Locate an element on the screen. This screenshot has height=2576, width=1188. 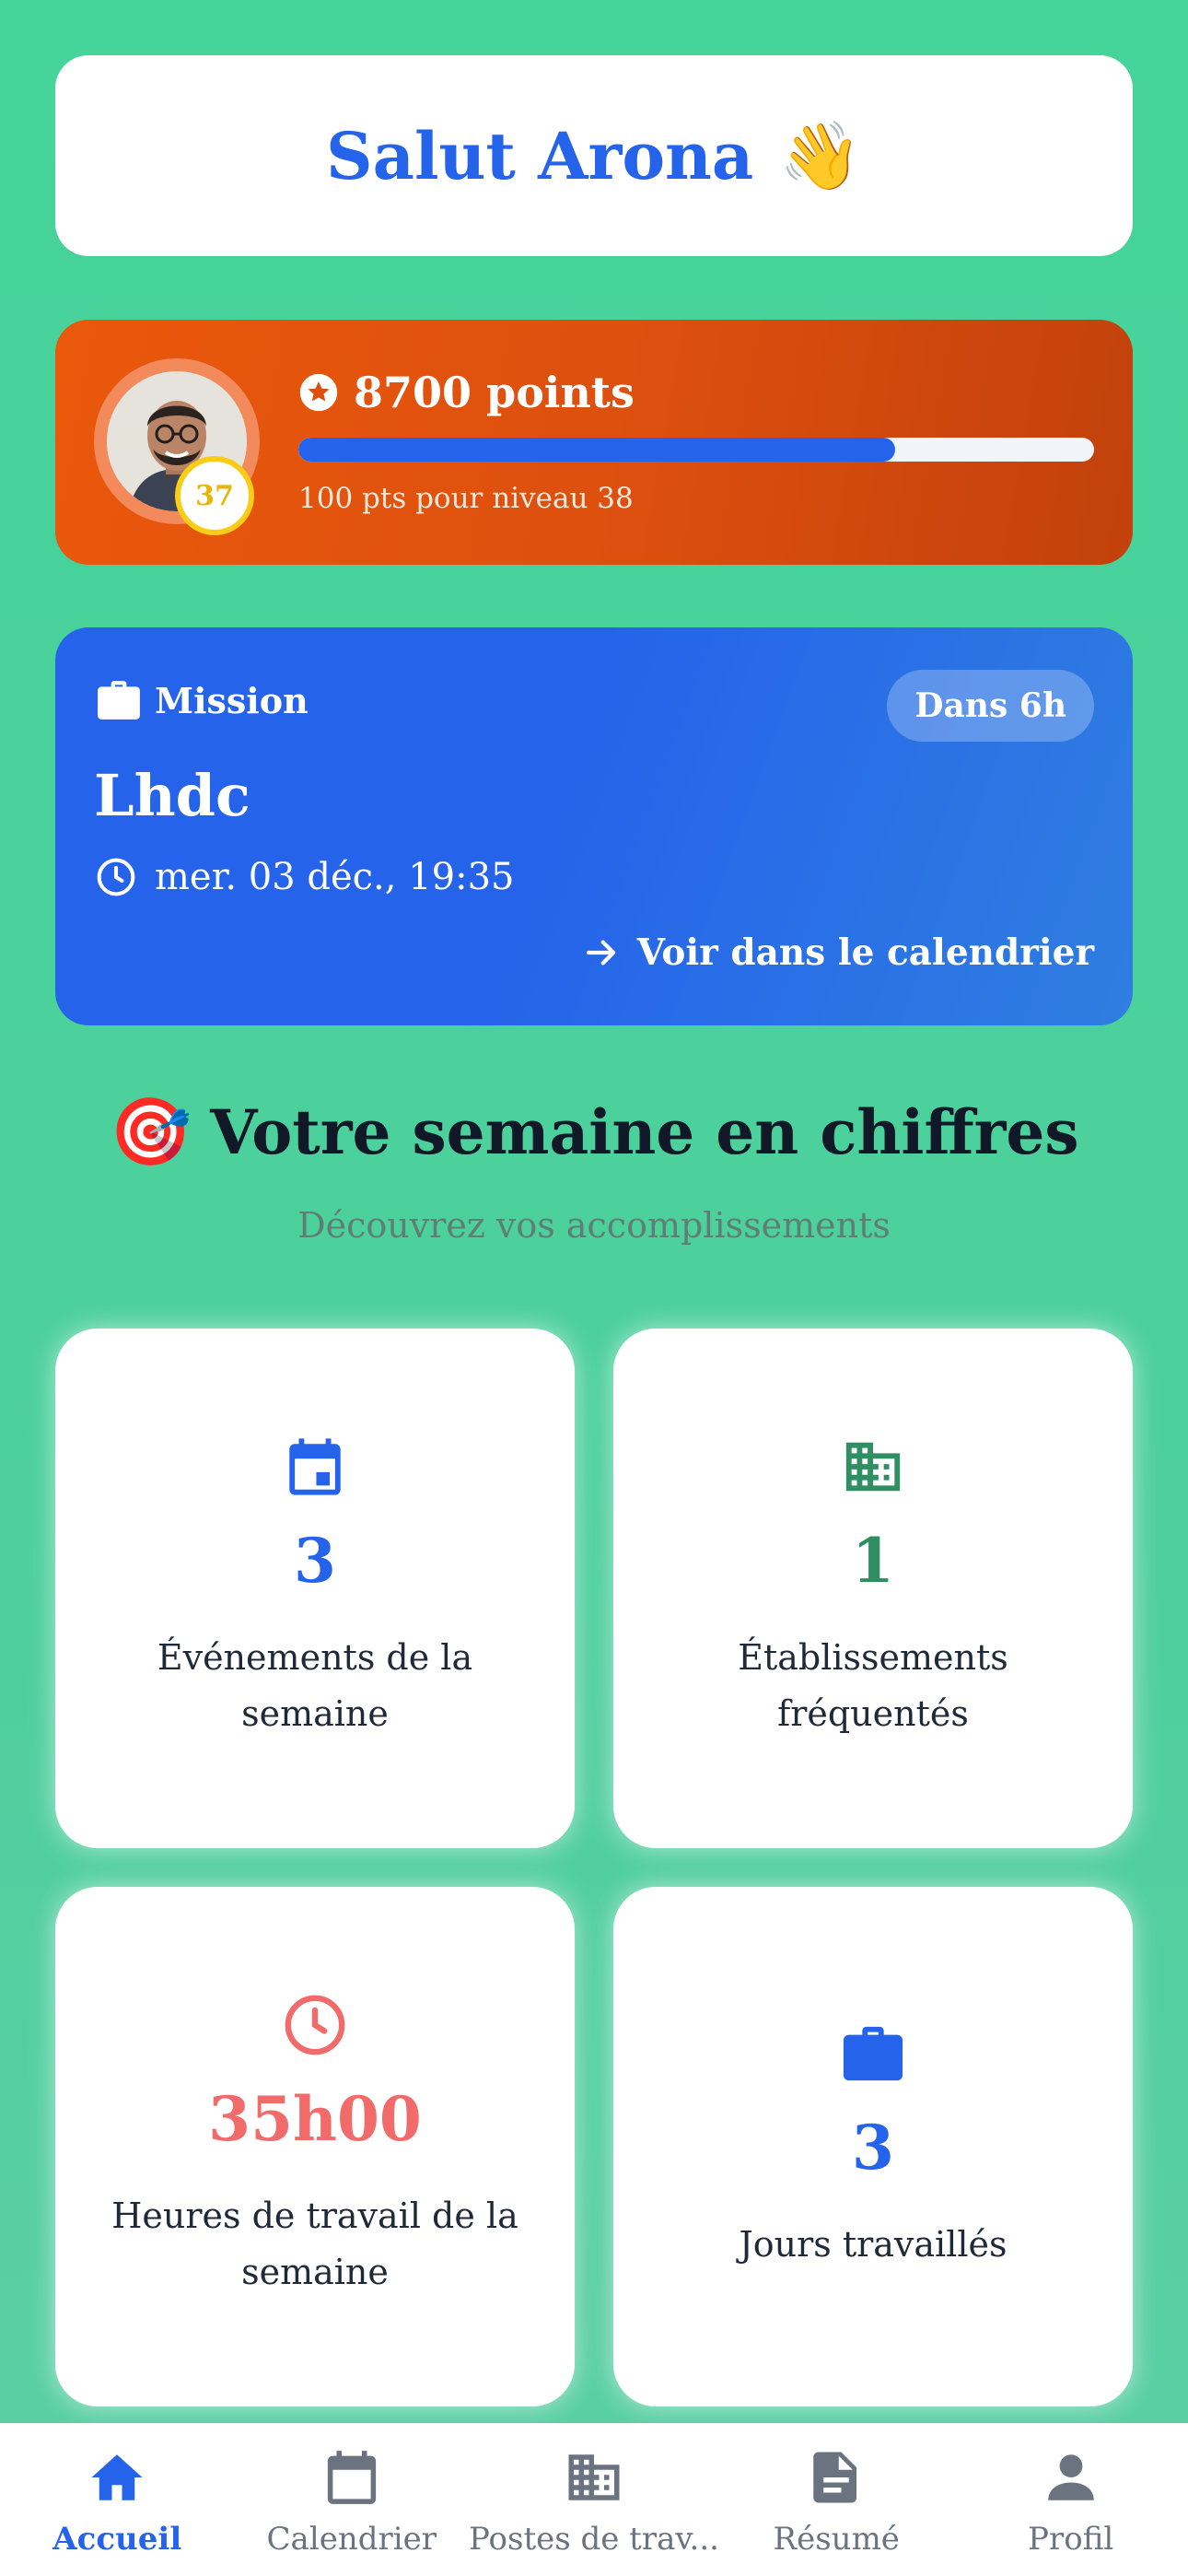
nav-label: Accueil is located at coordinates (117, 2539).